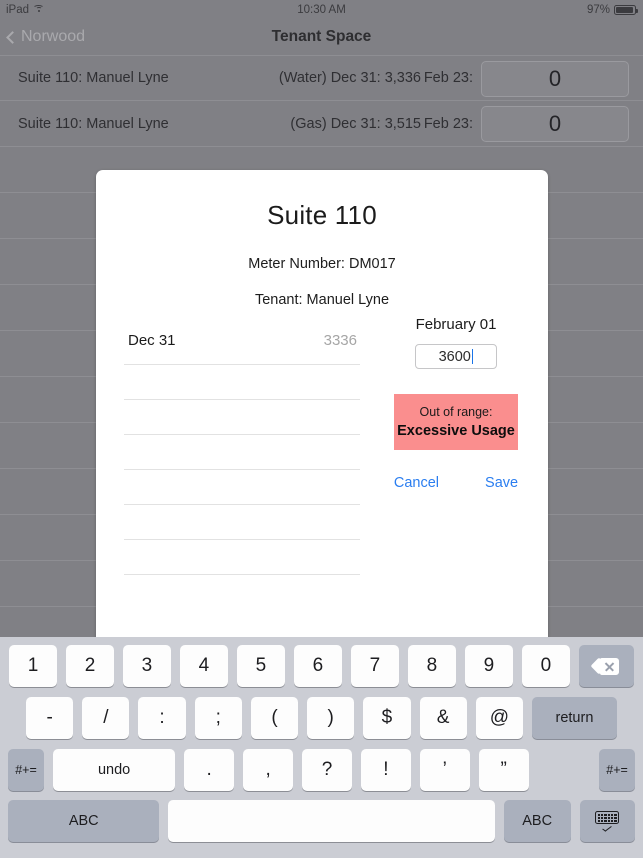  I want to click on key-8: 8, so click(431, 666).